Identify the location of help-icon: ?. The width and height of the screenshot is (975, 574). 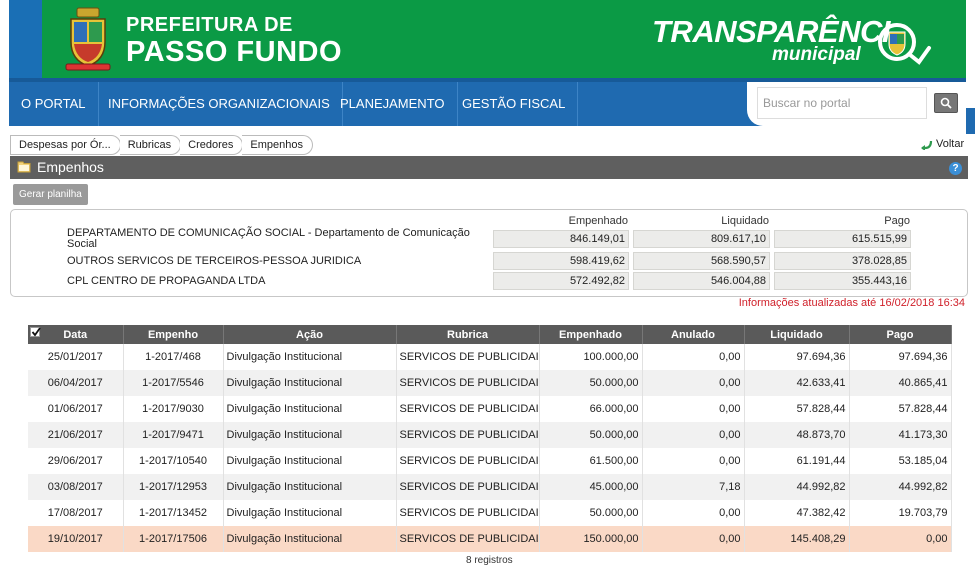
(955, 168).